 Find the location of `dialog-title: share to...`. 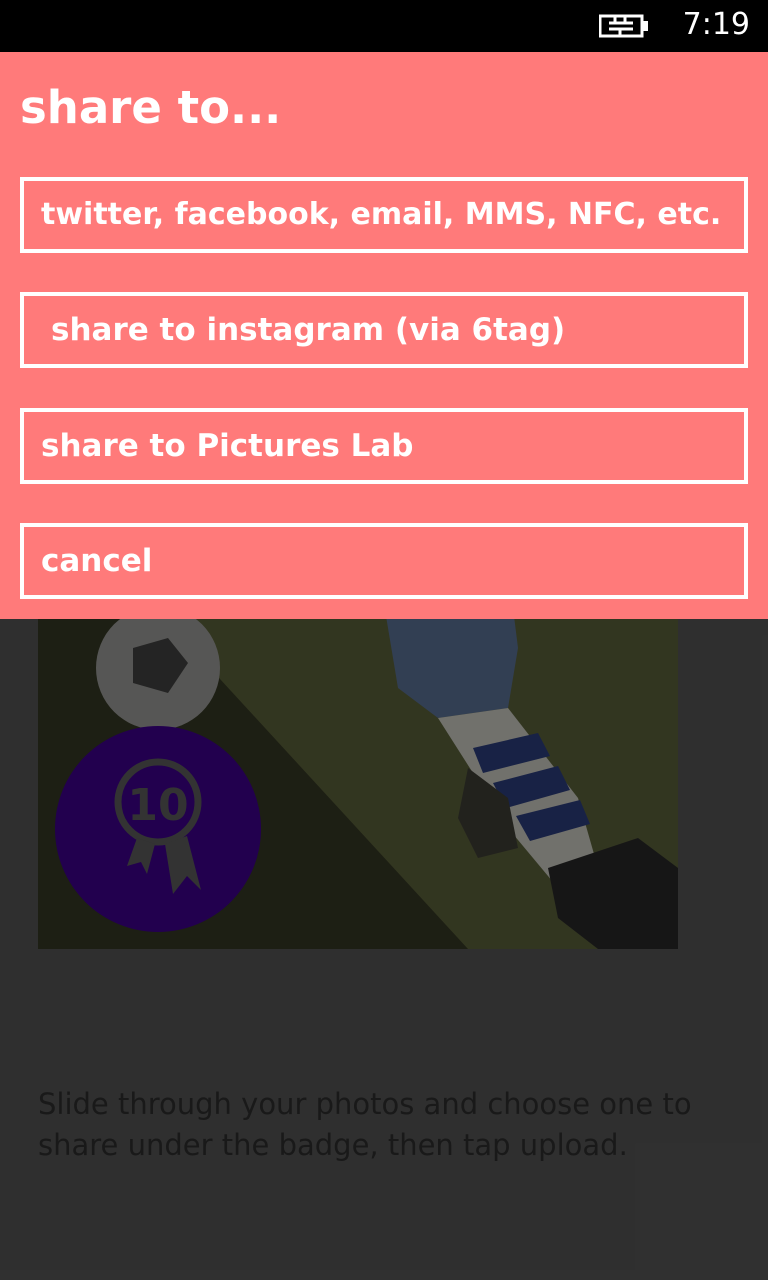

dialog-title: share to... is located at coordinates (151, 107).